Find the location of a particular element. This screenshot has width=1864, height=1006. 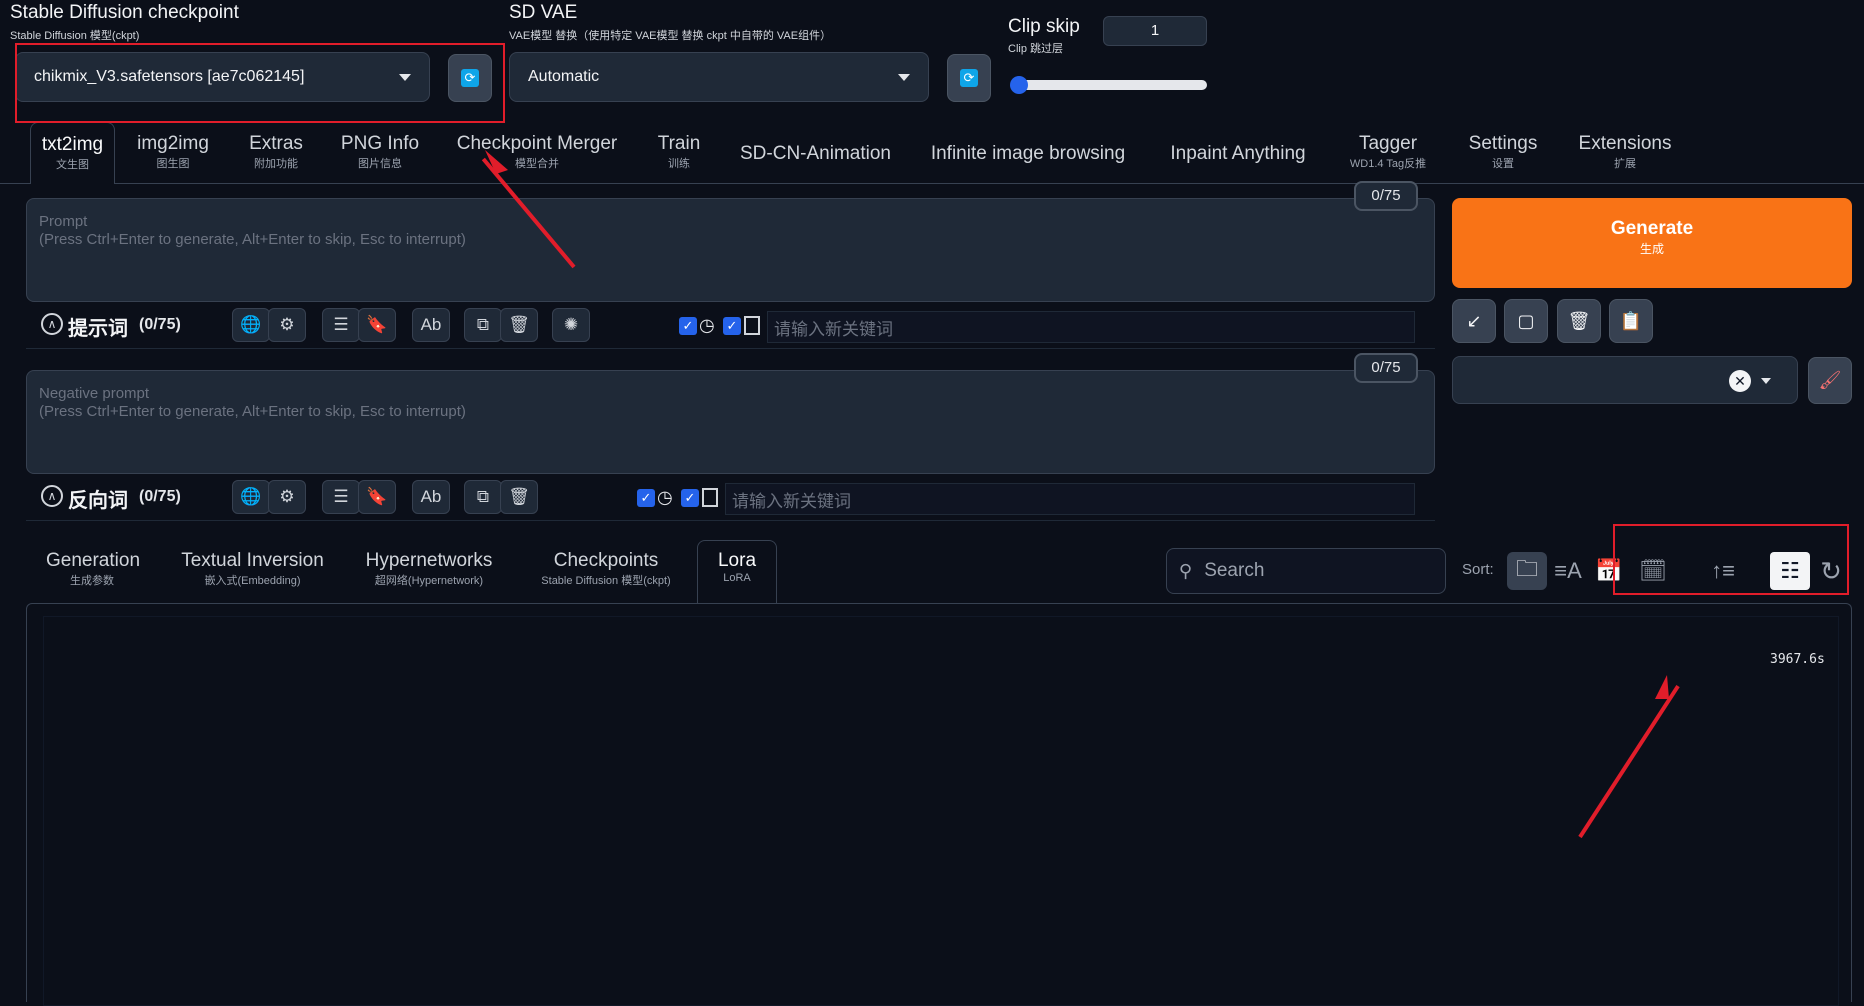

keyword-placeholder: 请输入新关键词 is located at coordinates (833, 329).